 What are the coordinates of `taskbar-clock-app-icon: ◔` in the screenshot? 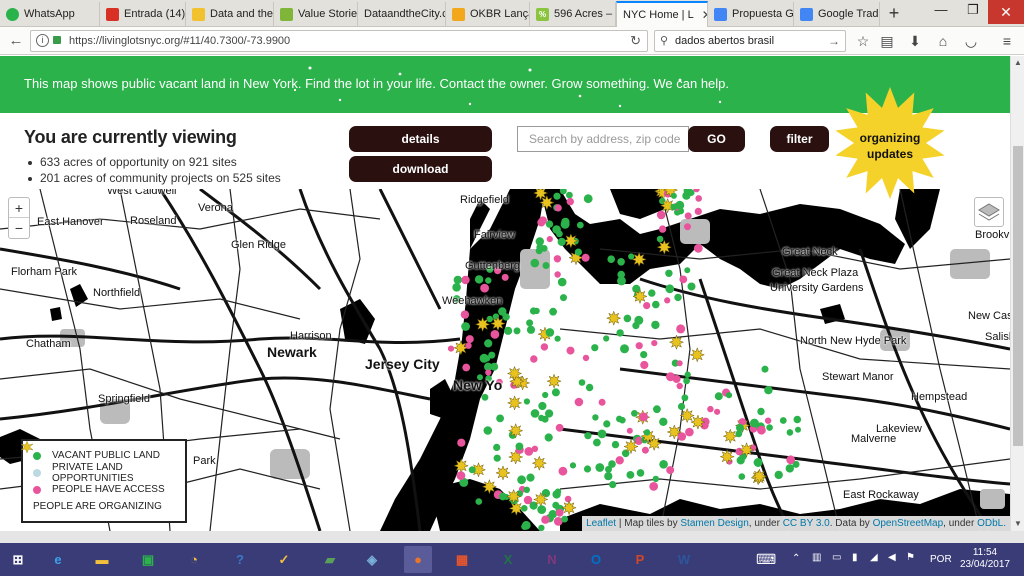 It's located at (194, 559).